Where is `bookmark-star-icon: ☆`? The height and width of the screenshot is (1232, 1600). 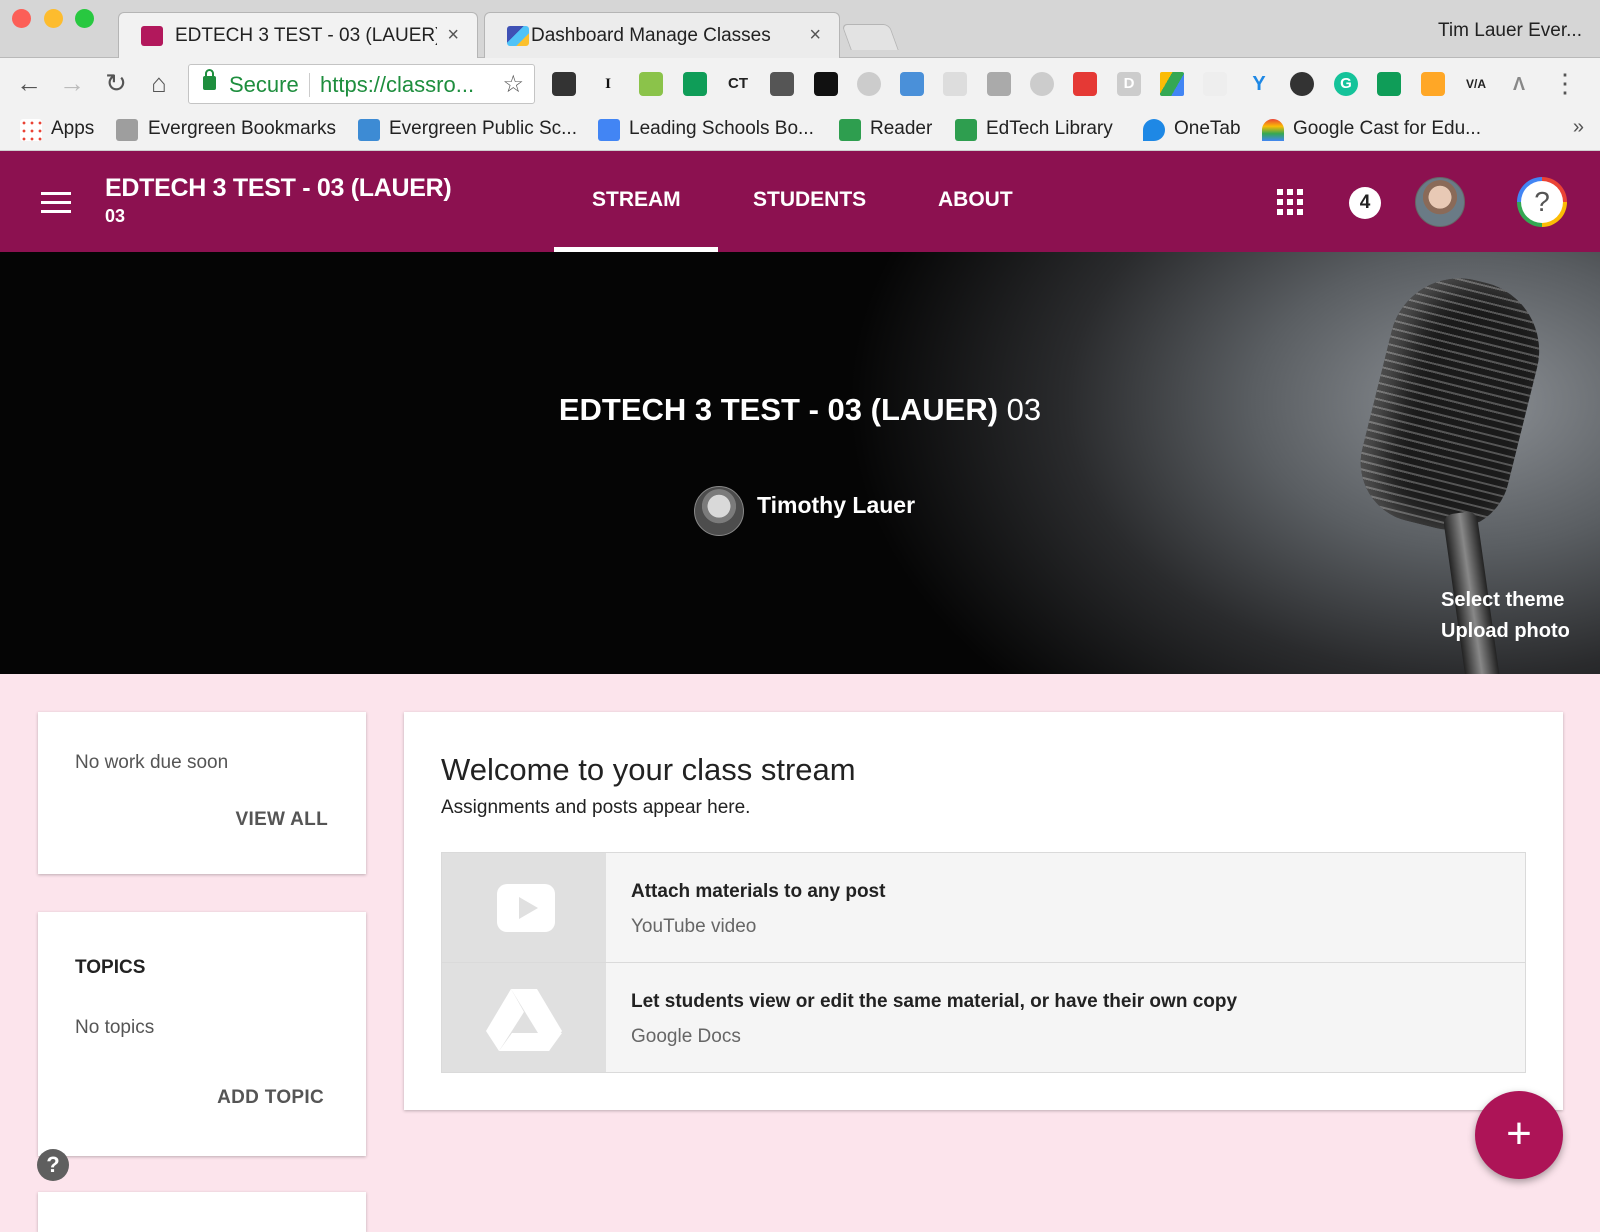
bookmark-star-icon: ☆ is located at coordinates (513, 84).